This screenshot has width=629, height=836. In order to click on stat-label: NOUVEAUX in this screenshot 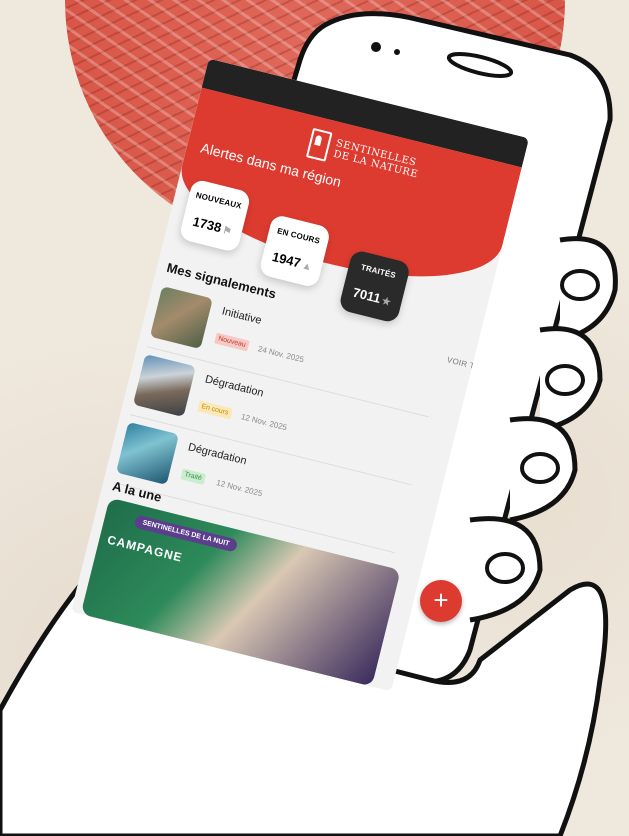, I will do `click(218, 200)`.